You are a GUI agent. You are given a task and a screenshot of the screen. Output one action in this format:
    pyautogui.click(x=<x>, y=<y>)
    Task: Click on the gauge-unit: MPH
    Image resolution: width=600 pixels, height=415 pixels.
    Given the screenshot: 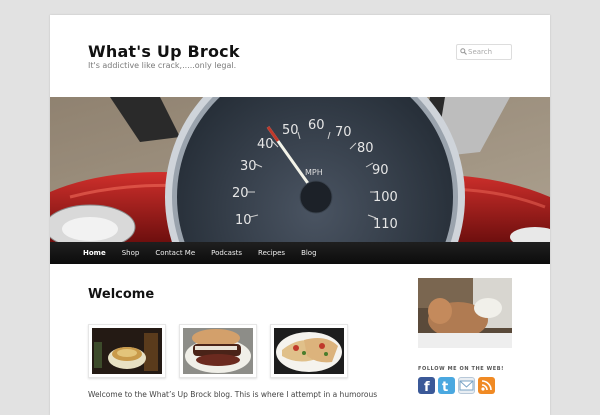 What is the action you would take?
    pyautogui.click(x=314, y=172)
    